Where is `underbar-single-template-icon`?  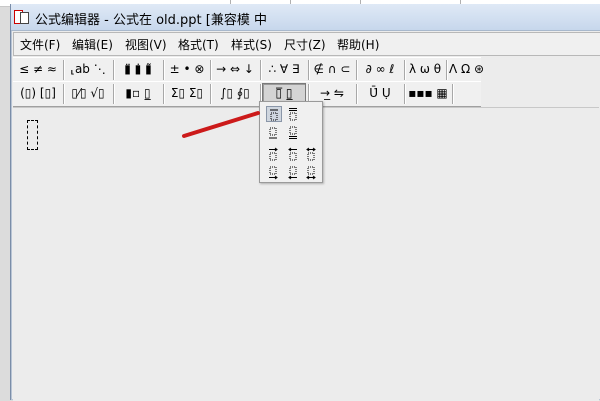
underbar-single-template-icon is located at coordinates (273, 132).